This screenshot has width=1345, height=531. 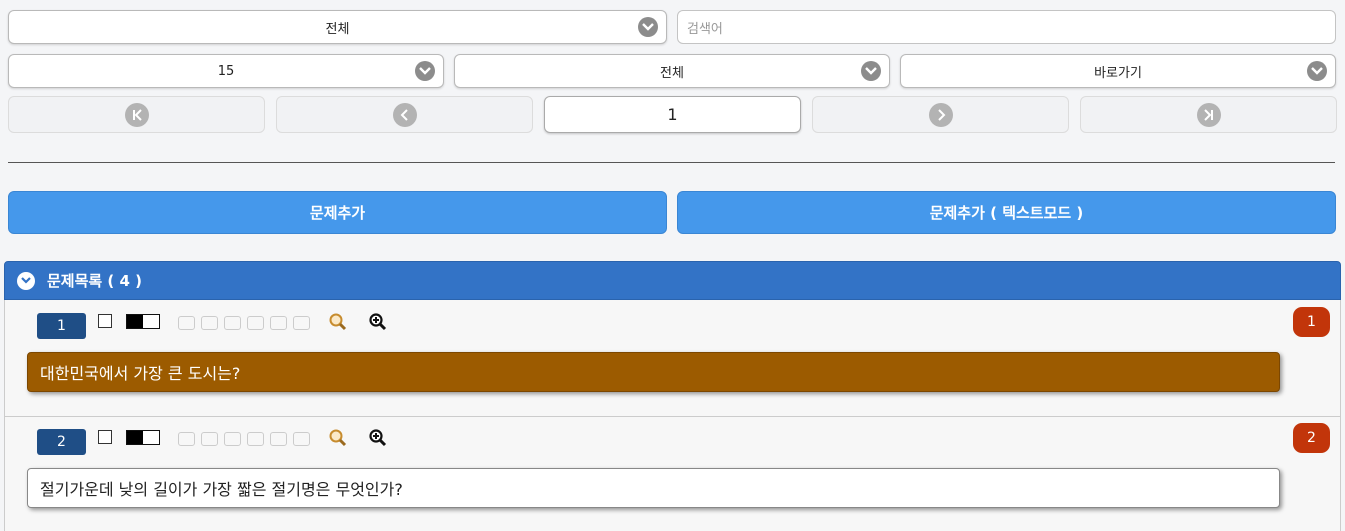 I want to click on add-question-text-mode-button: 문제추가 ( 텍스트모드 ), so click(x=1006, y=212).